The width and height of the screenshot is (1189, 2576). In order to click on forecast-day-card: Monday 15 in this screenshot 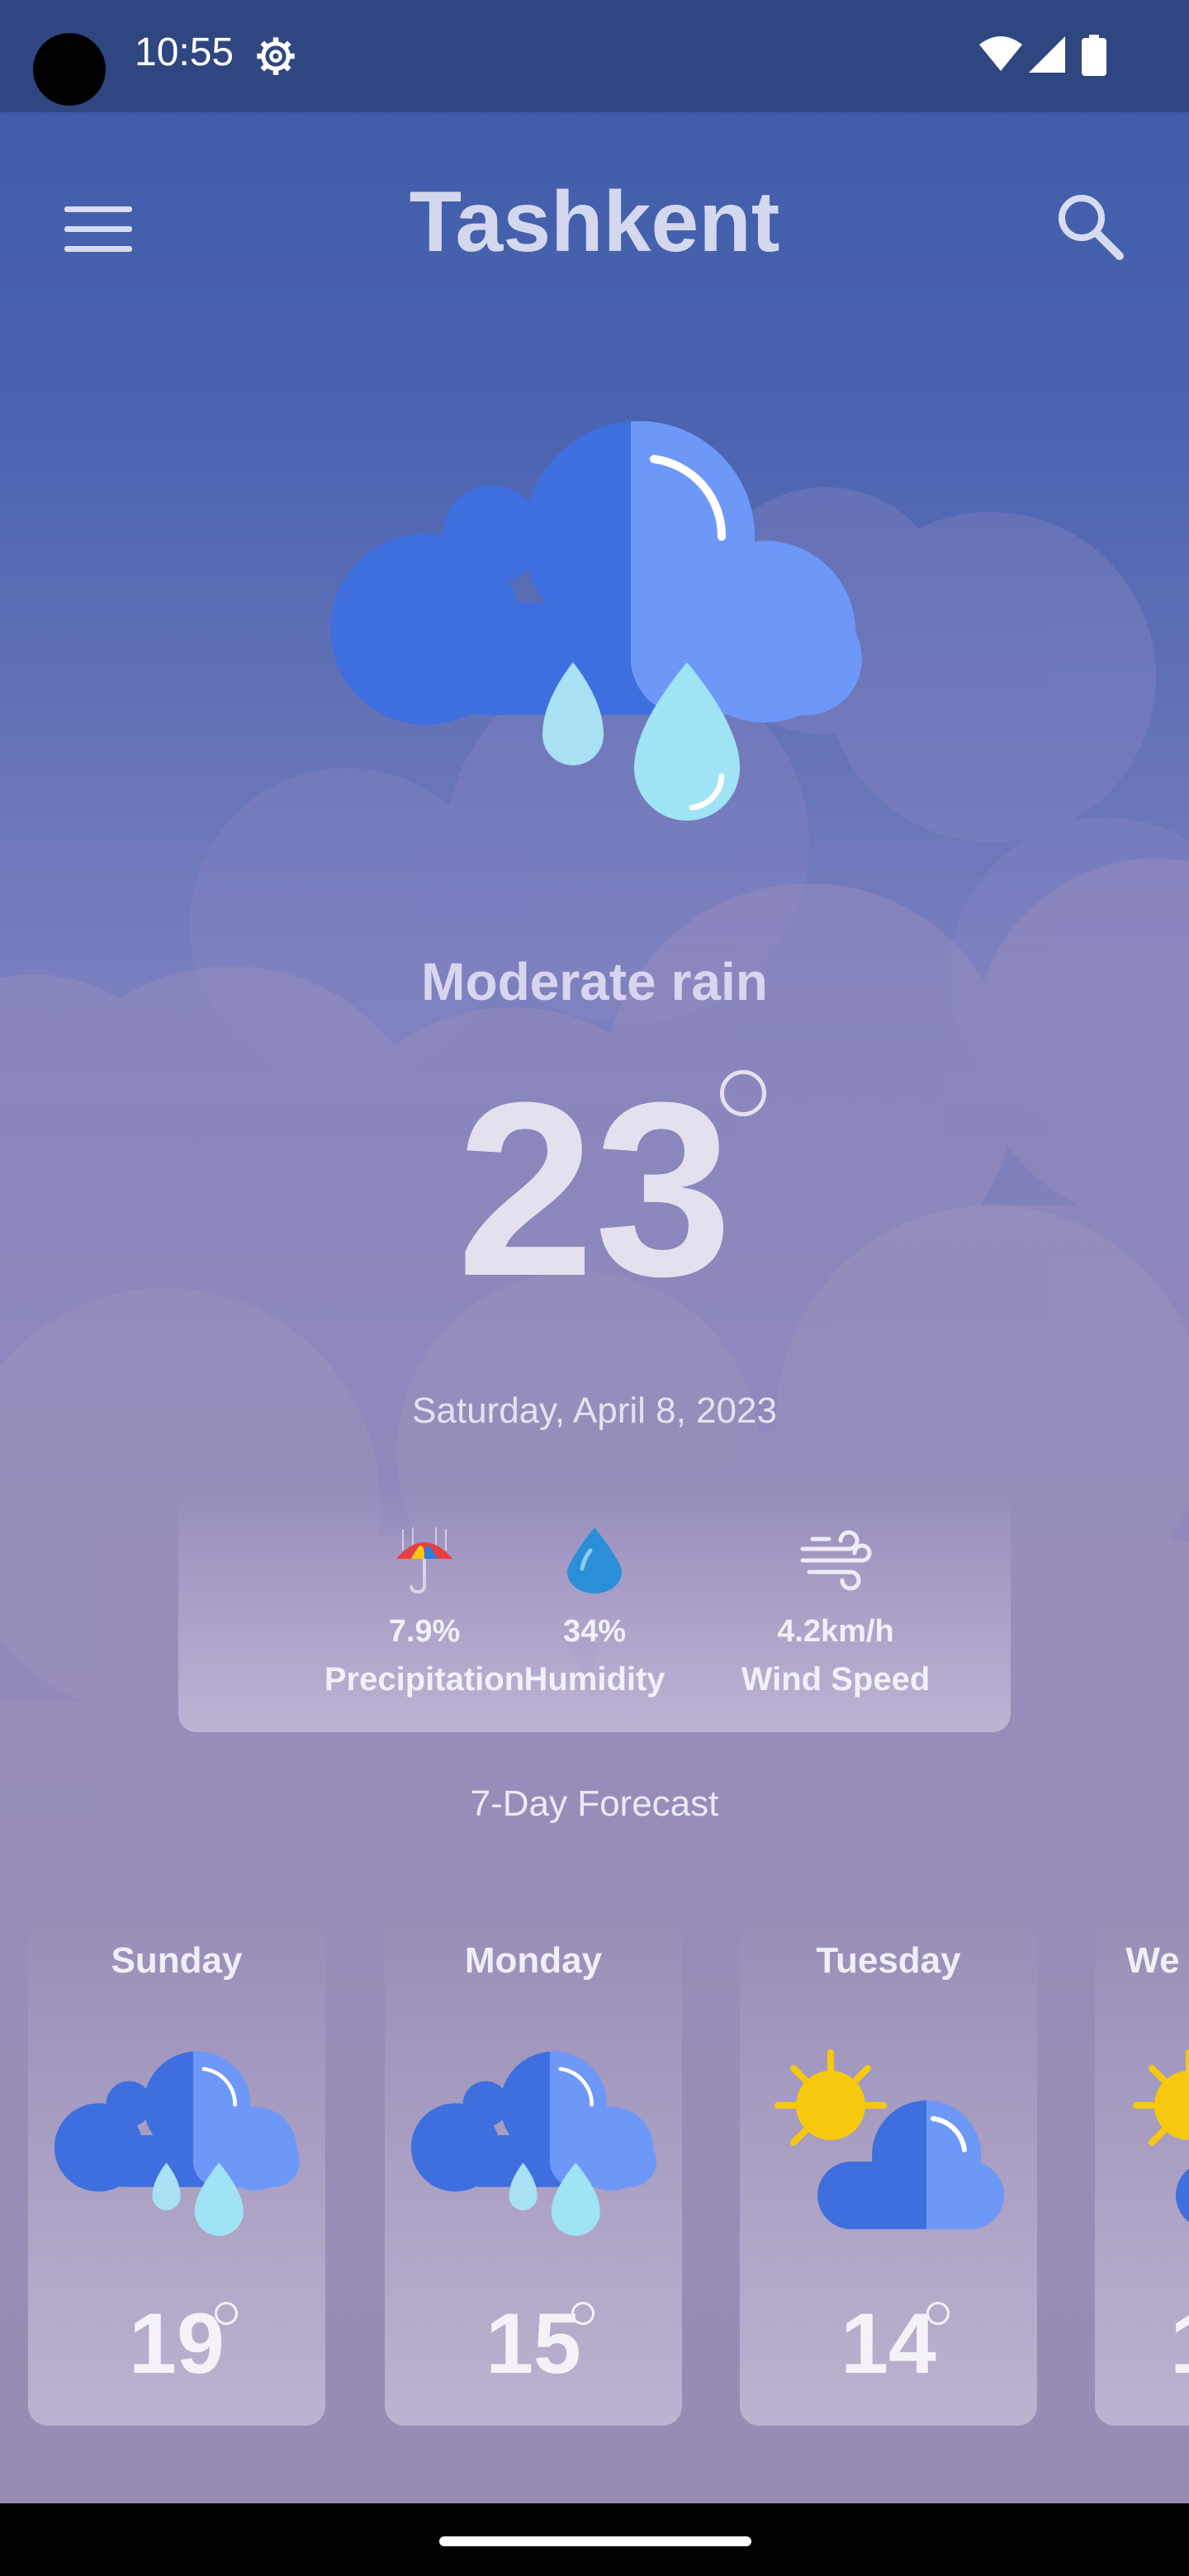, I will do `click(533, 2166)`.